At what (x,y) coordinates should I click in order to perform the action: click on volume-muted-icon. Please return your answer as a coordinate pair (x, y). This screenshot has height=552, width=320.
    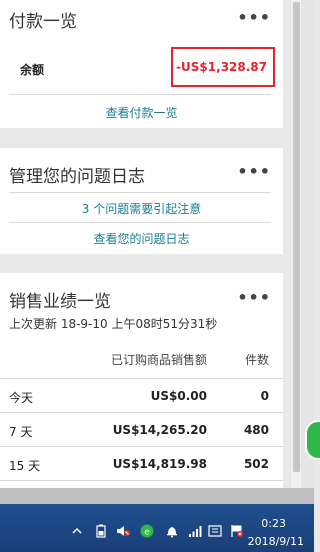
    Looking at the image, I should click on (123, 531).